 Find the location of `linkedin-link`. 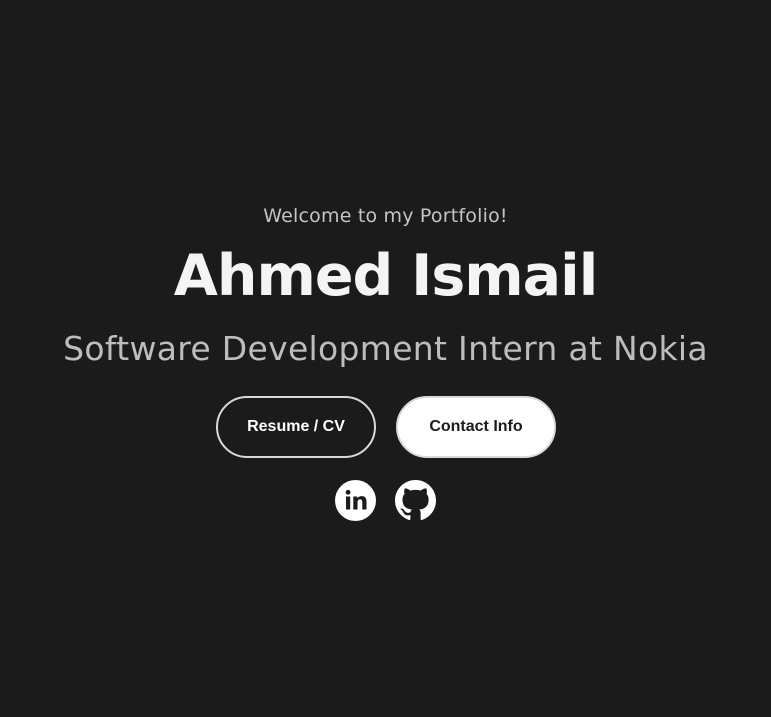

linkedin-link is located at coordinates (355, 500).